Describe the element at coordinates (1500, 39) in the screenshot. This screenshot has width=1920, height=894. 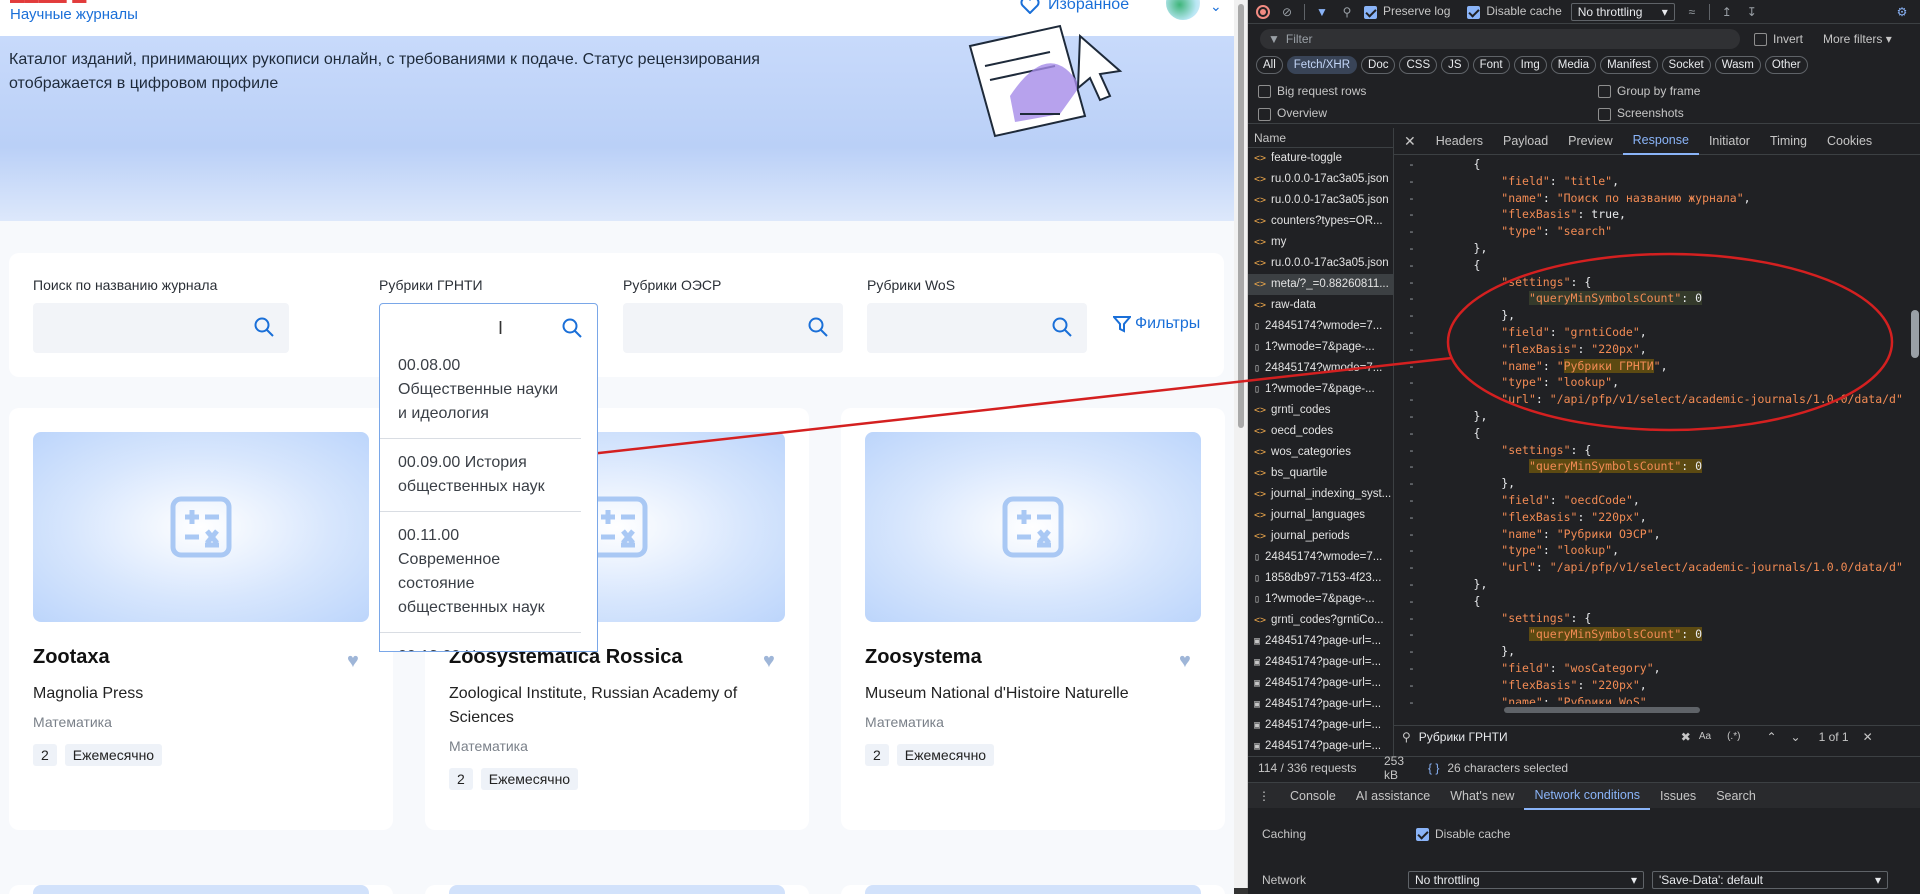
I see `filter-bar: ▼ Filter` at that location.